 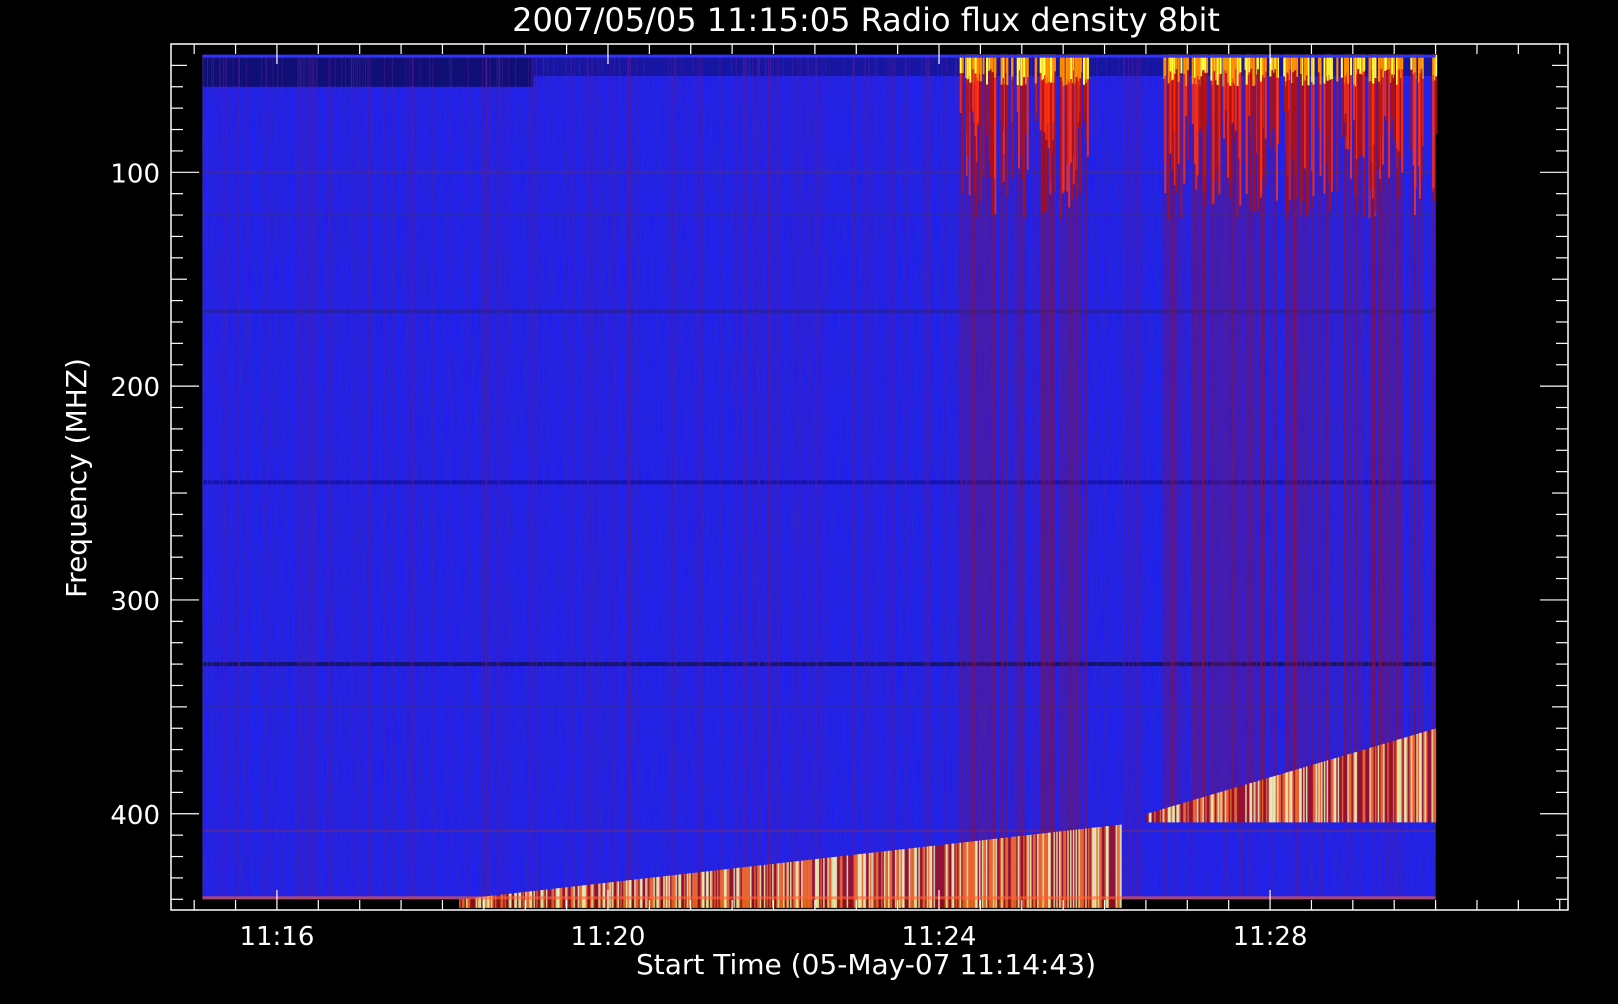 What do you see at coordinates (135, 816) in the screenshot?
I see `y-tick-label: 400` at bounding box center [135, 816].